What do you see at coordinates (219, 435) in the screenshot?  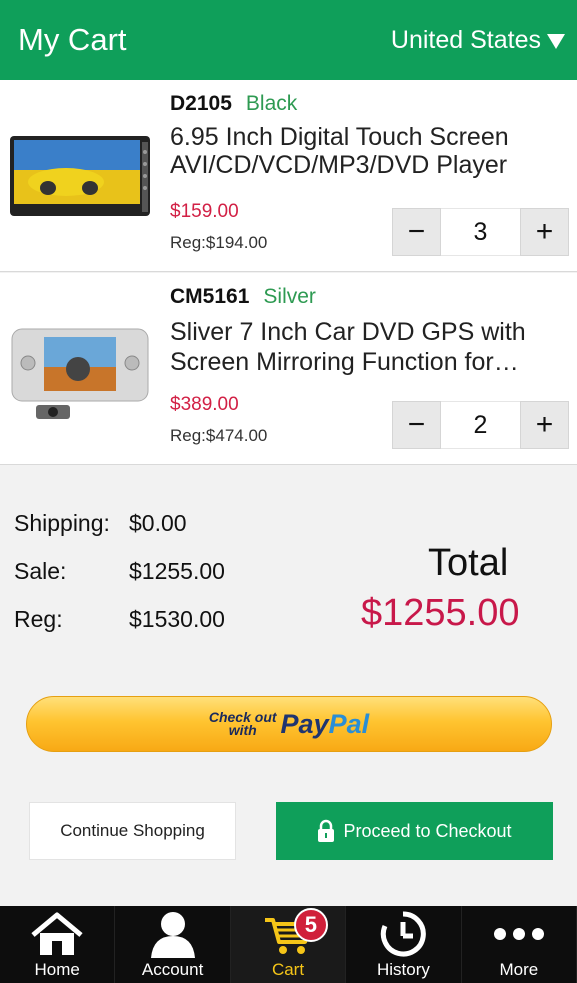 I see `regular-price: Reg:$474.00` at bounding box center [219, 435].